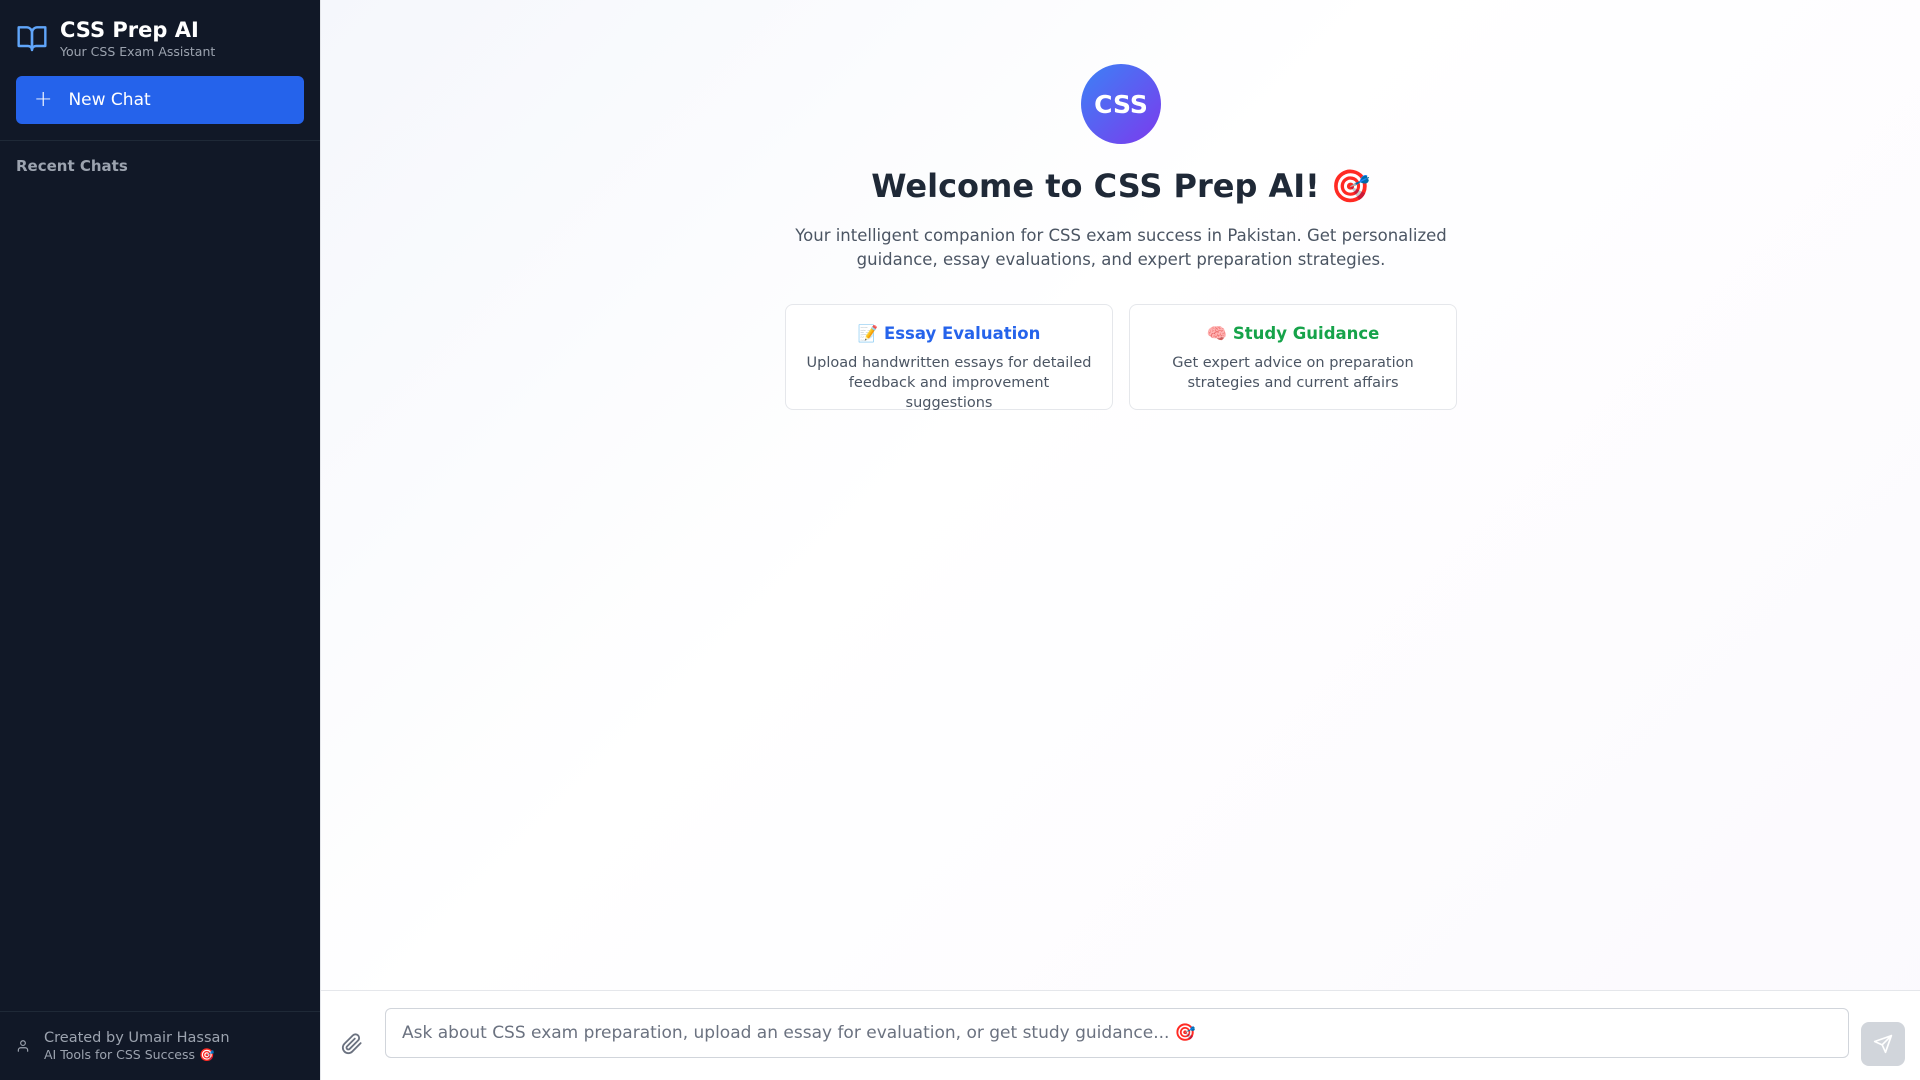 This screenshot has height=1080, width=1920. What do you see at coordinates (138, 51) in the screenshot?
I see `brand-subtitle: Your CSS Exam Assistant` at bounding box center [138, 51].